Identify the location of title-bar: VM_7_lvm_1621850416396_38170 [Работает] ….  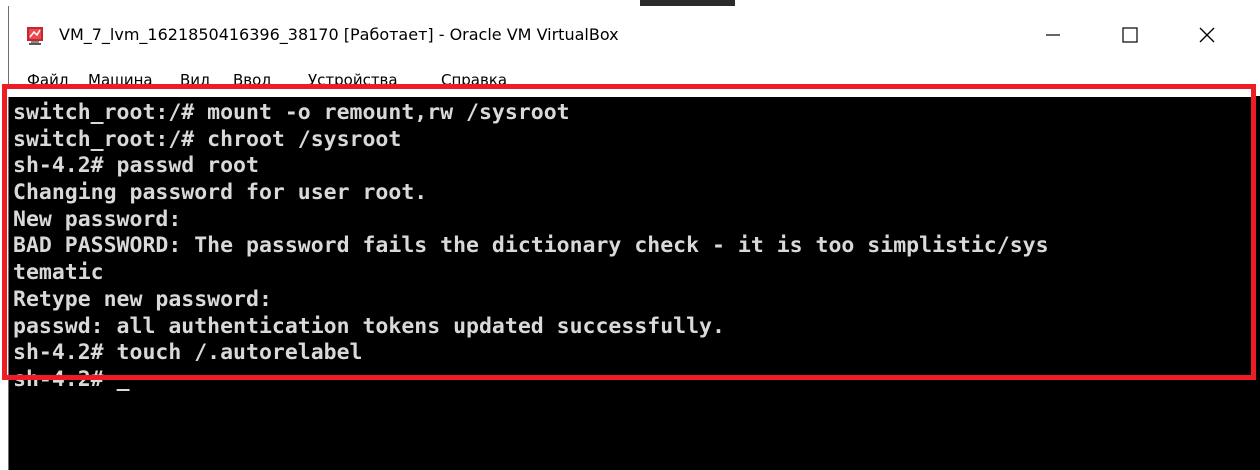
(634, 35).